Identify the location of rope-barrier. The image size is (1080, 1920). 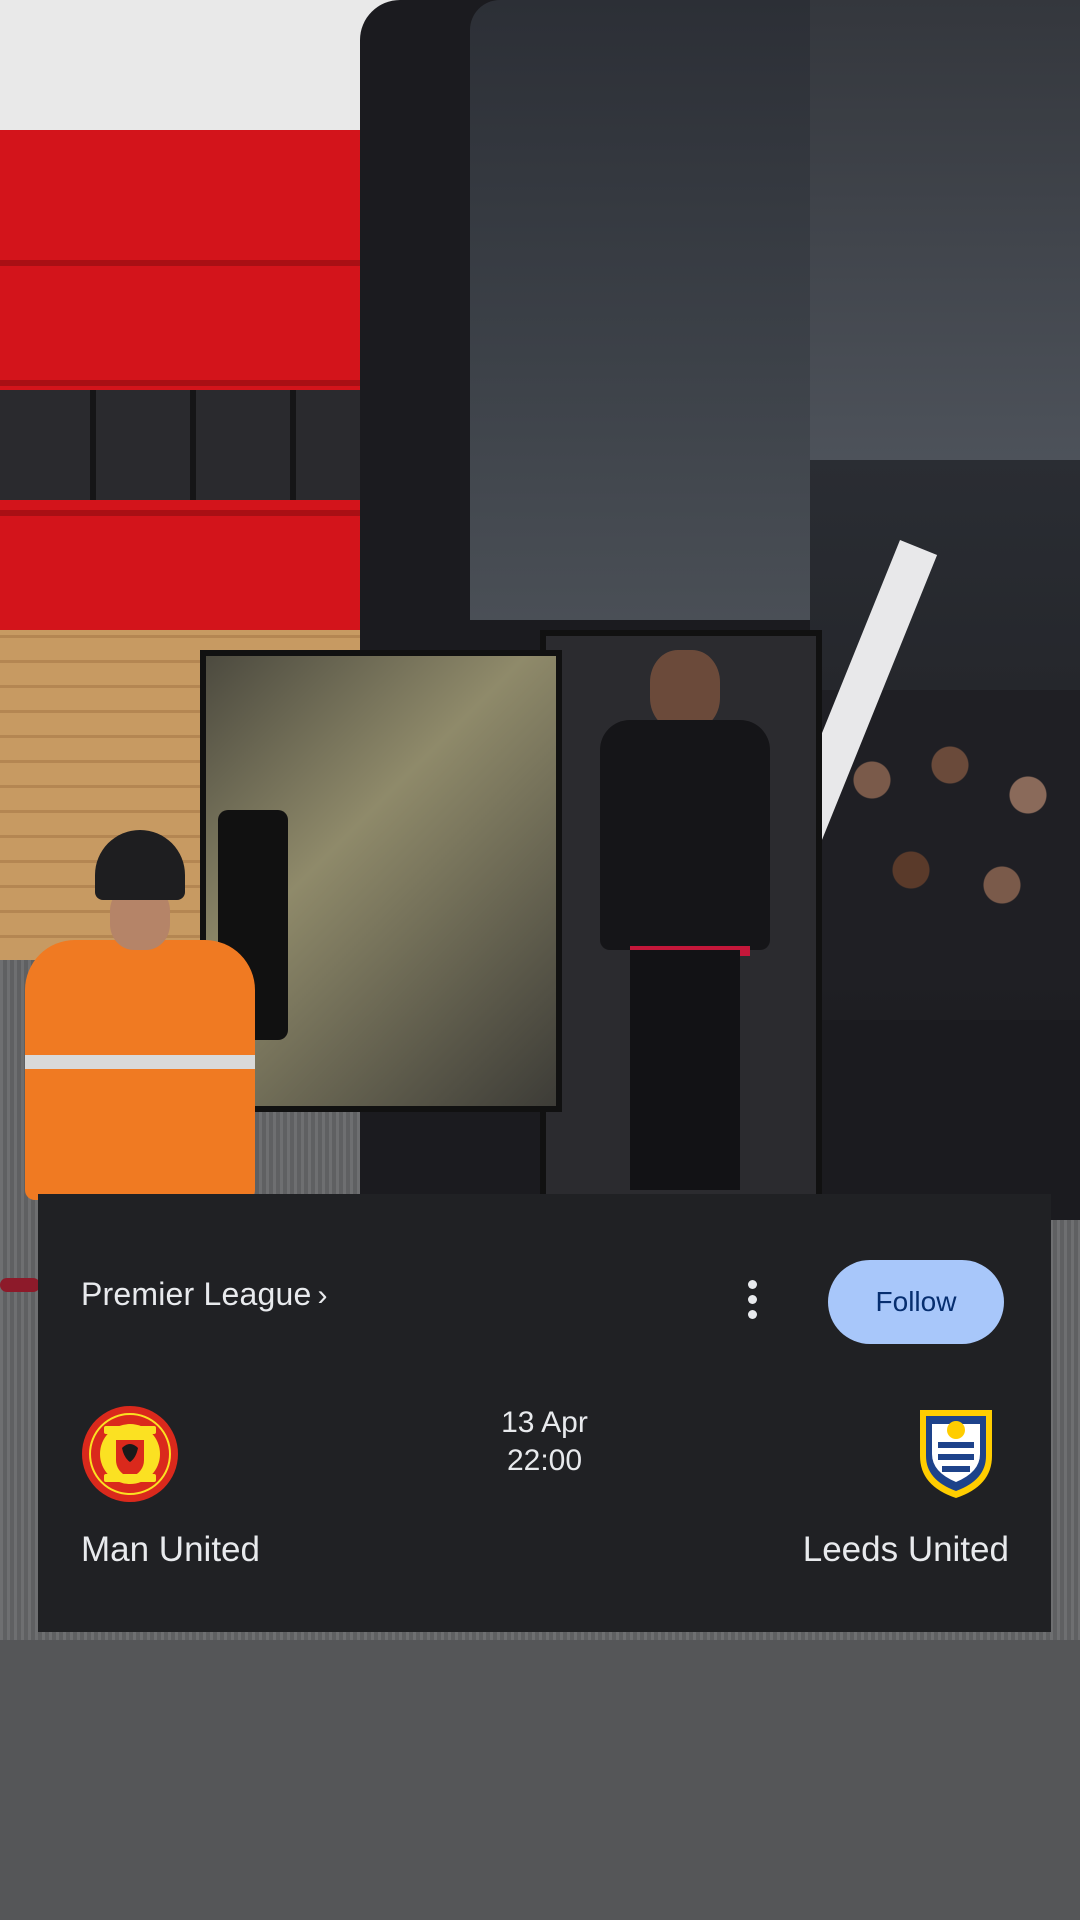
(20, 1285).